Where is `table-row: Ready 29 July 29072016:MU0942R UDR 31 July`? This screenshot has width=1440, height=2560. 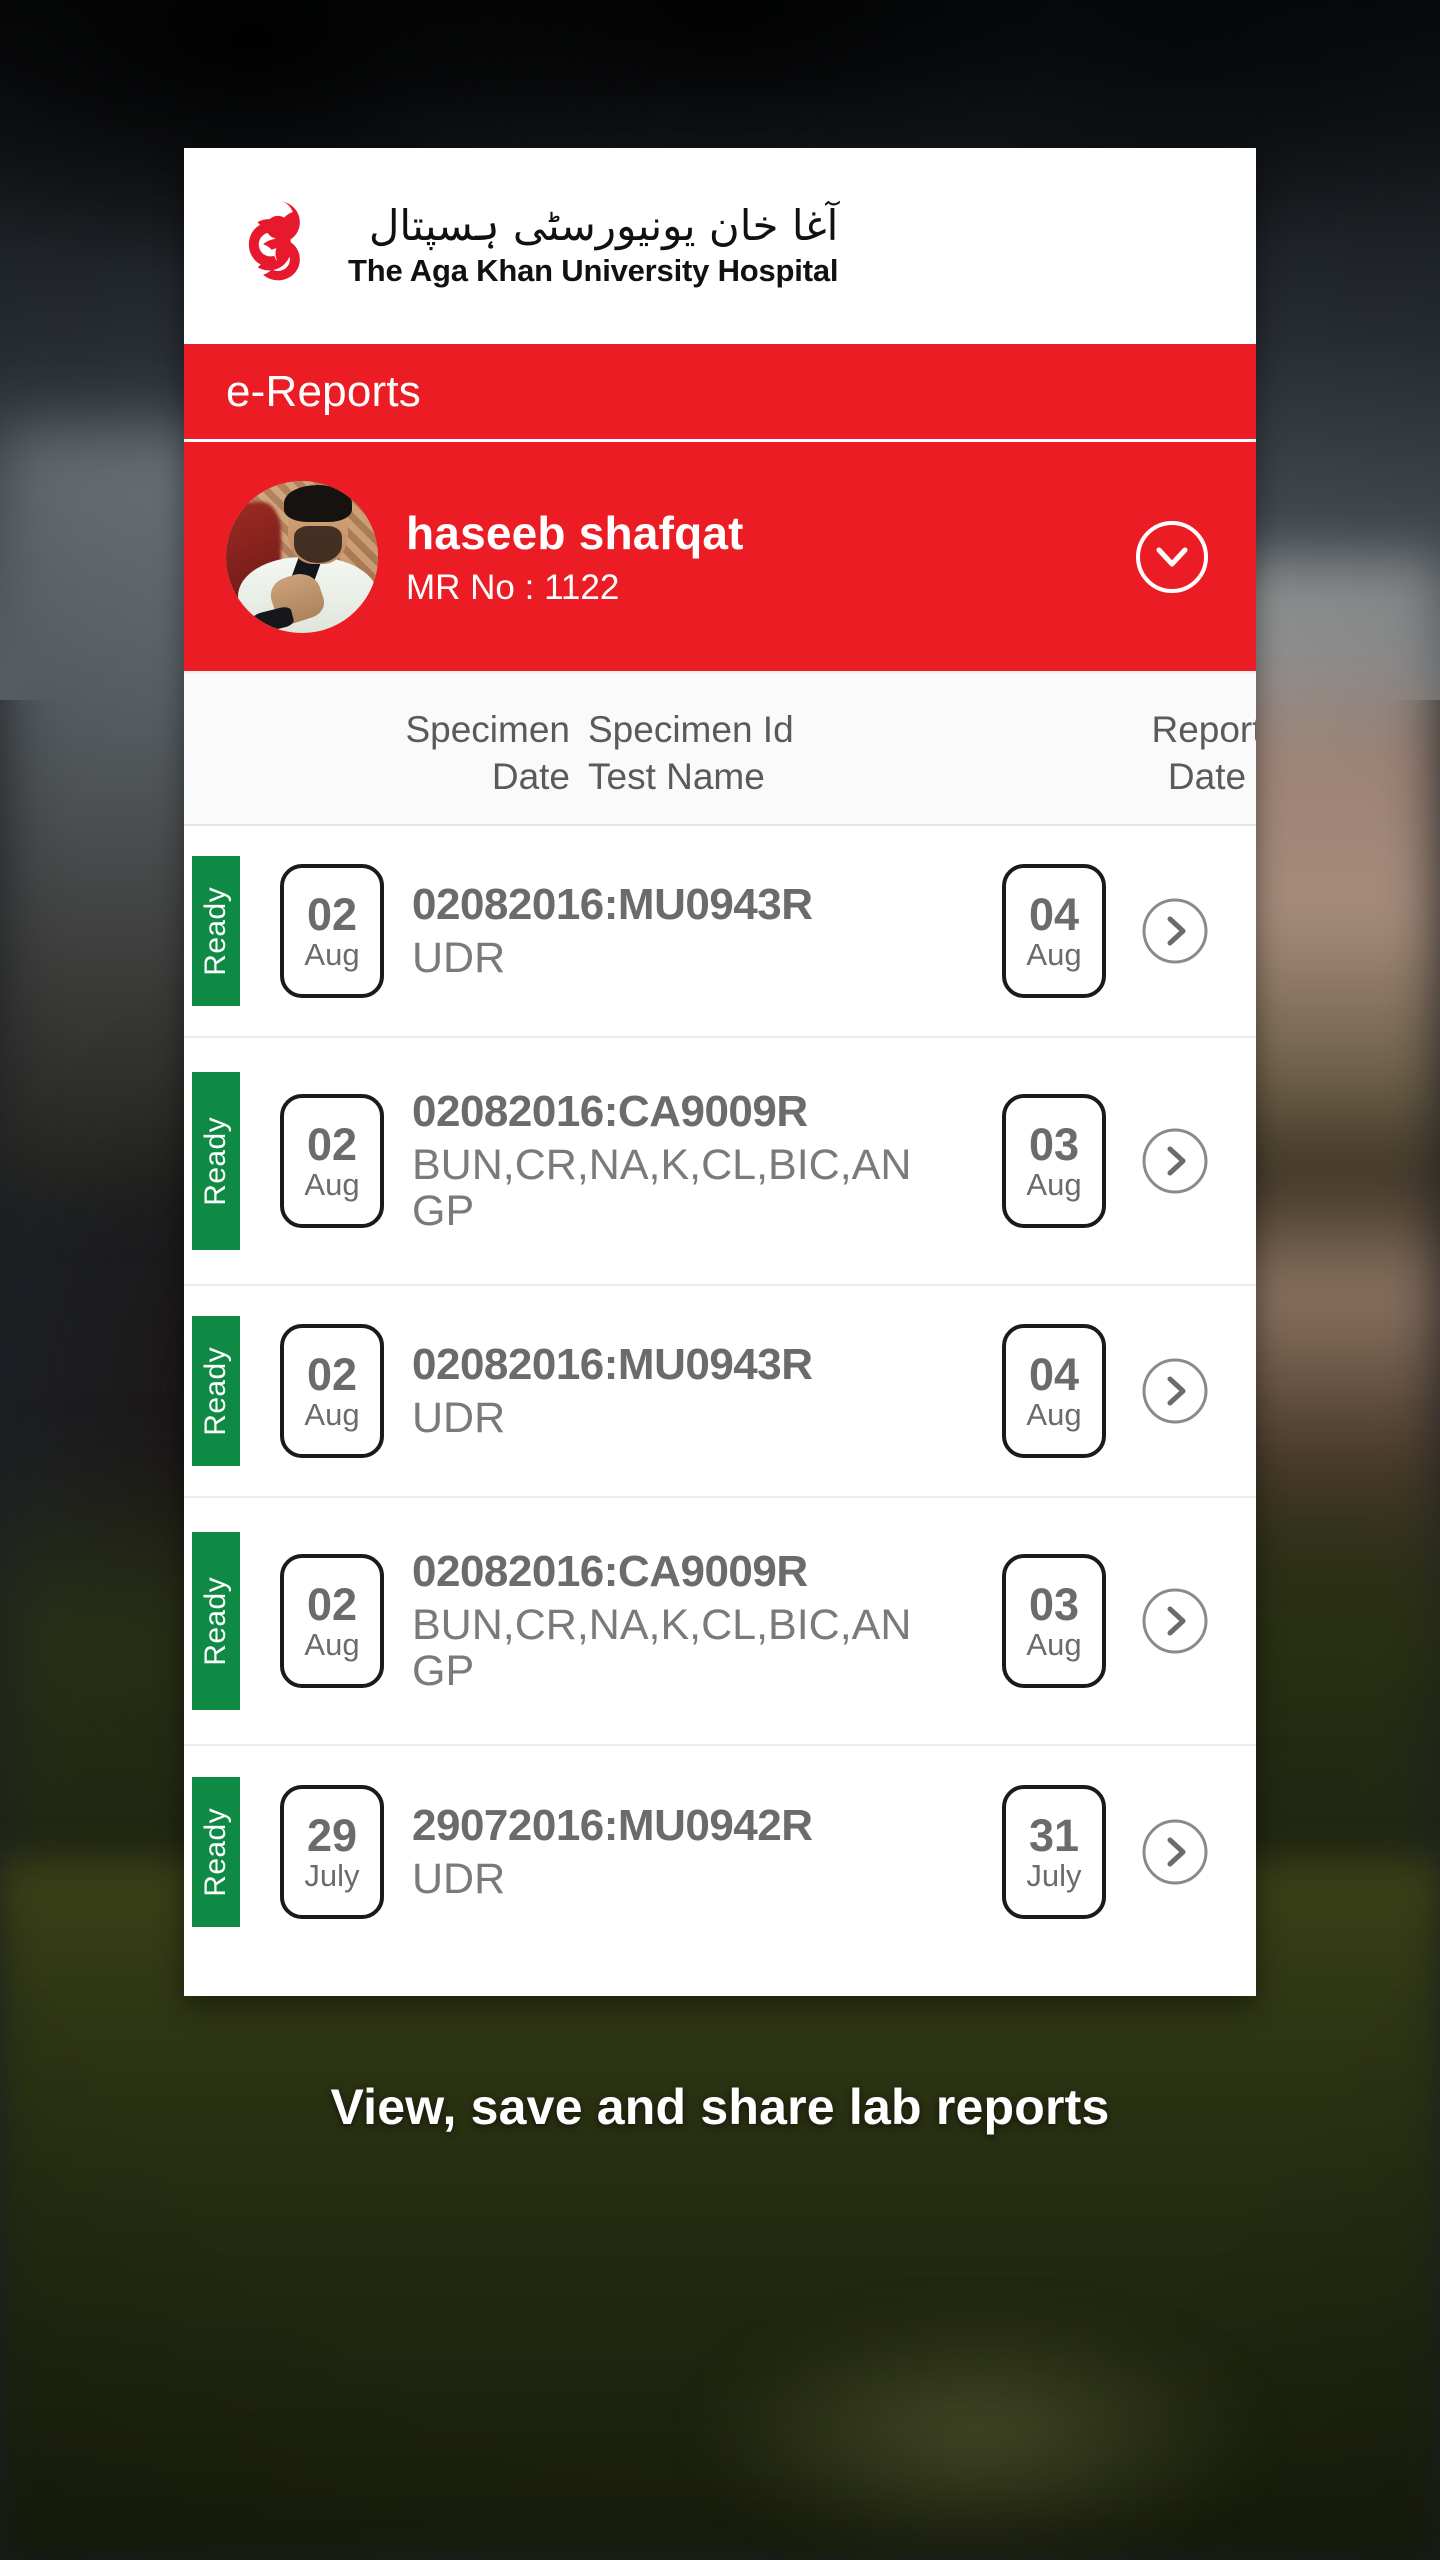 table-row: Ready 29 July 29072016:MU0942R UDR 31 July is located at coordinates (720, 1852).